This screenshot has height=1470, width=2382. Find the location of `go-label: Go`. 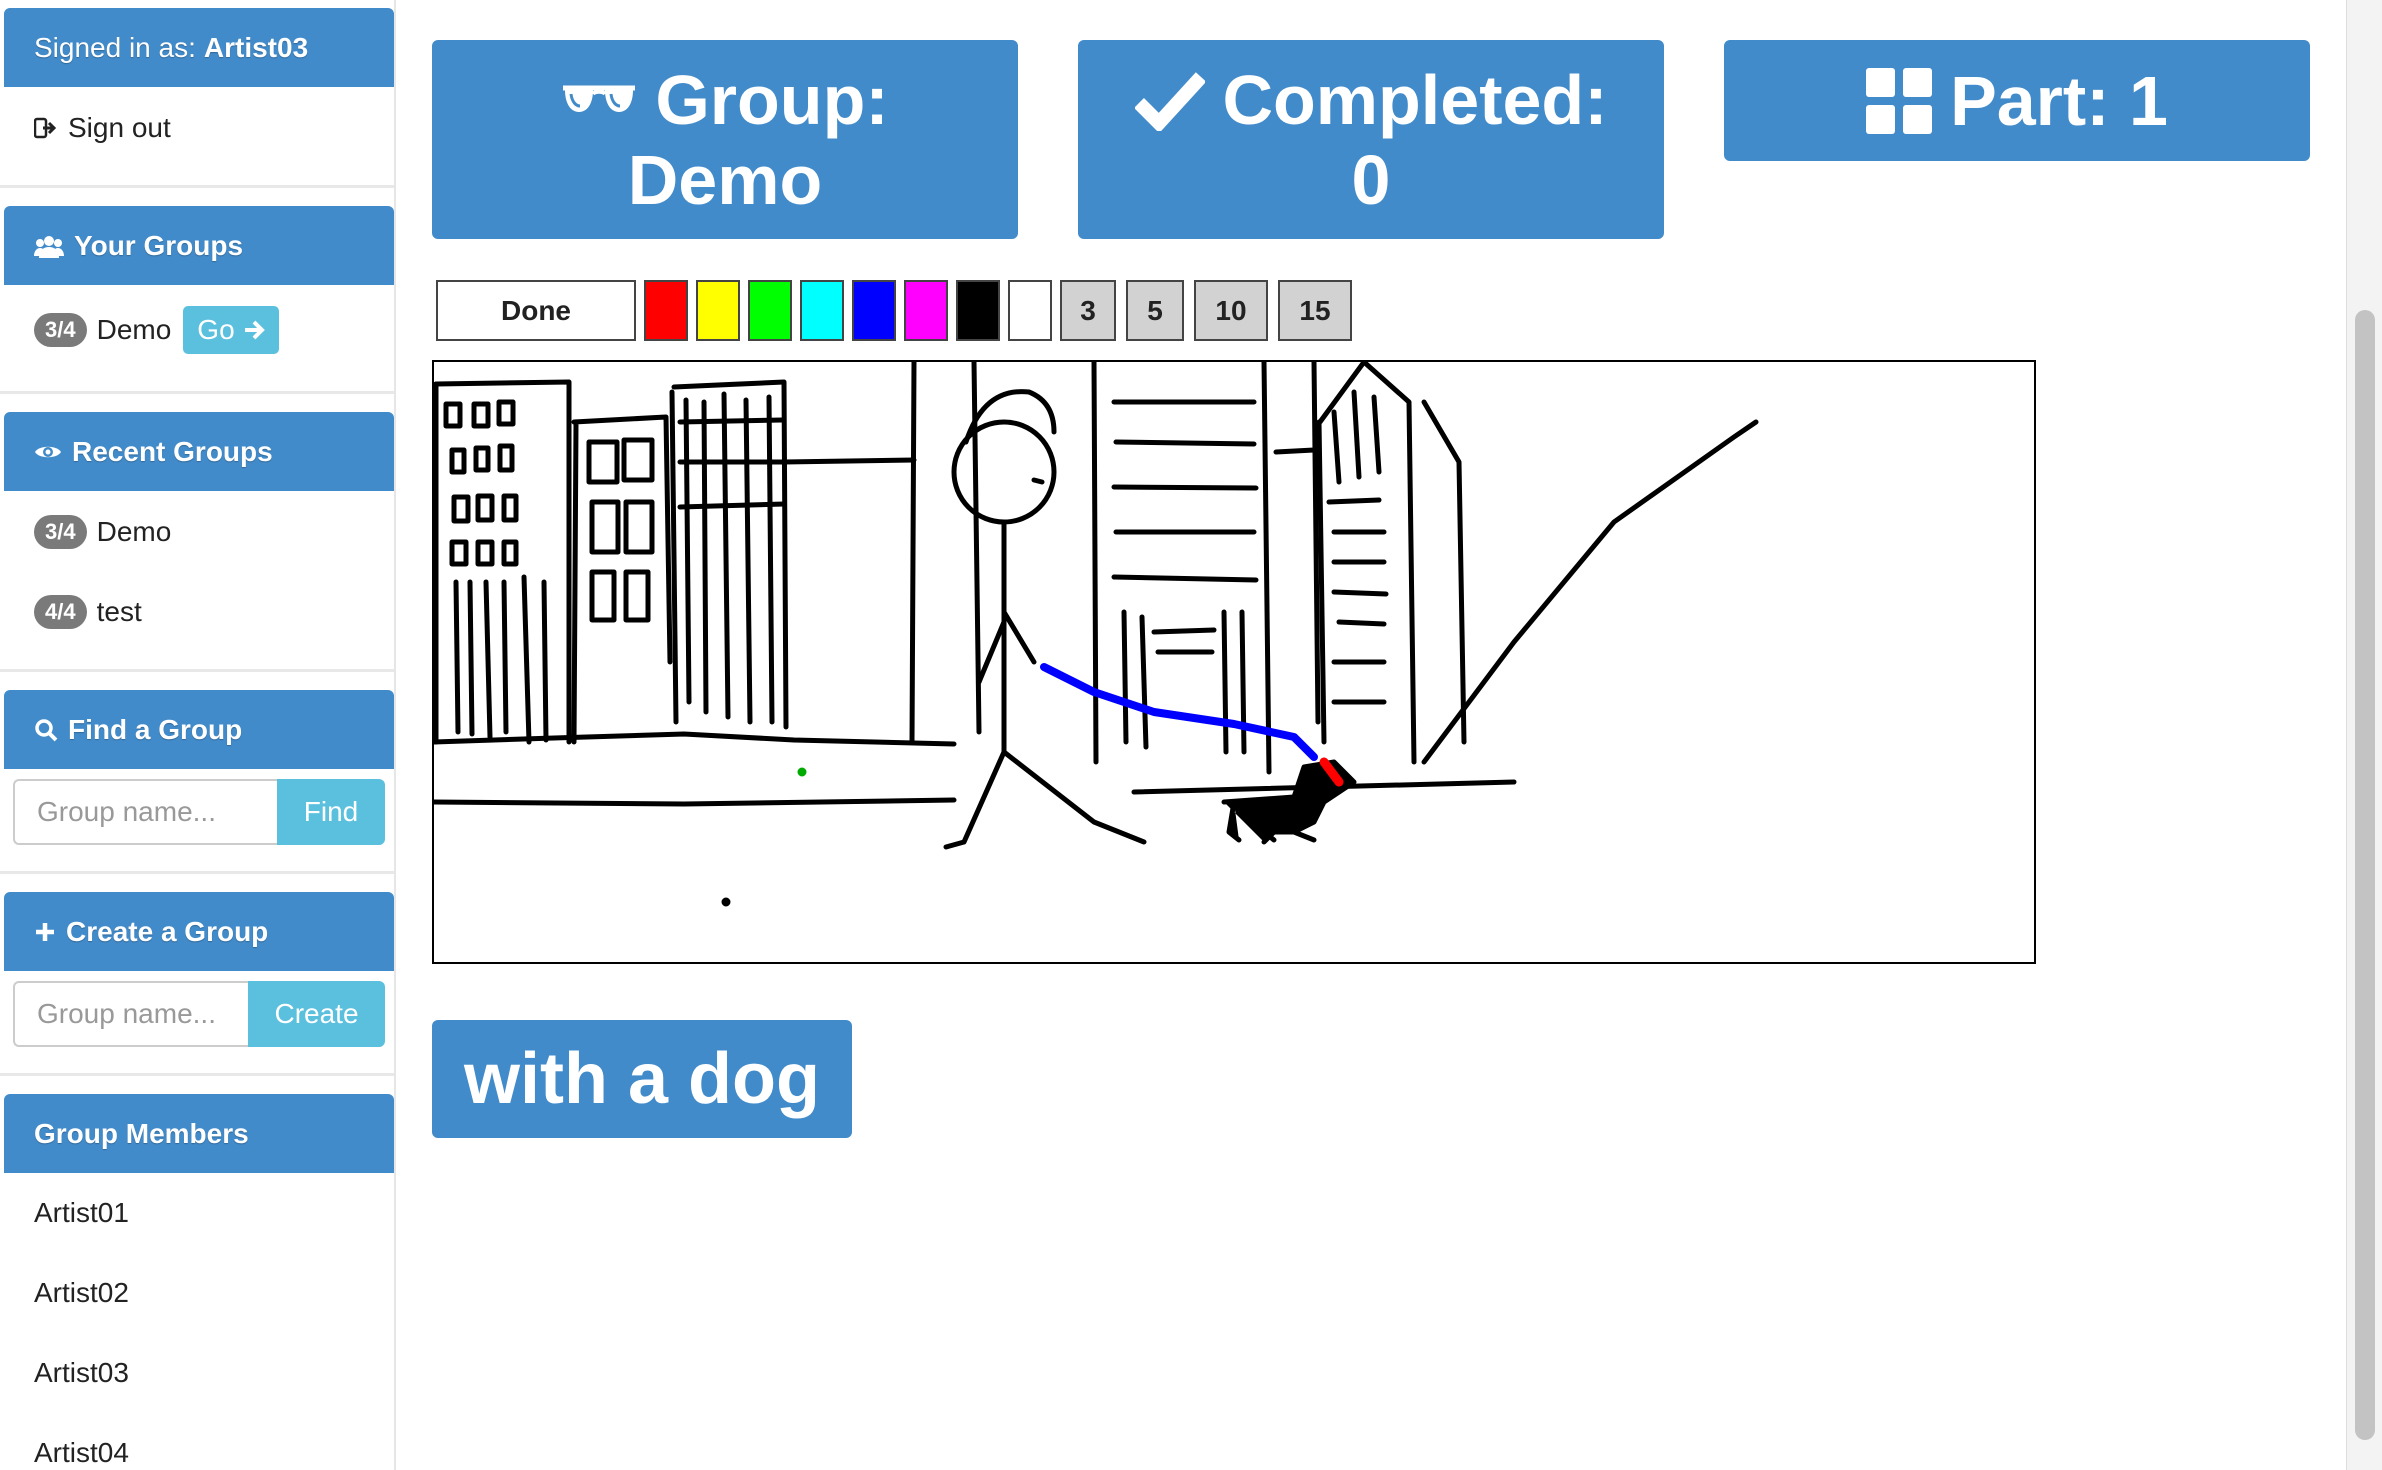

go-label: Go is located at coordinates (216, 329).